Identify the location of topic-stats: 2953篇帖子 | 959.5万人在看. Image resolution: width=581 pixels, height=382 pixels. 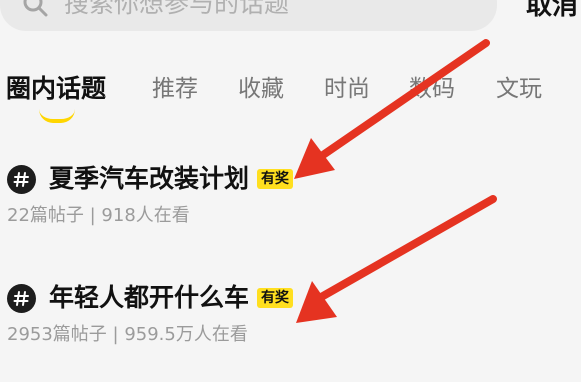
(127, 334).